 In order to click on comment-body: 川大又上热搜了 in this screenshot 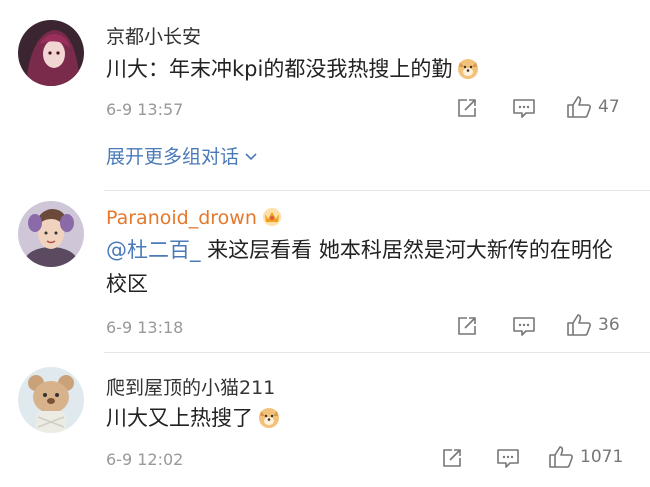, I will do `click(179, 418)`.